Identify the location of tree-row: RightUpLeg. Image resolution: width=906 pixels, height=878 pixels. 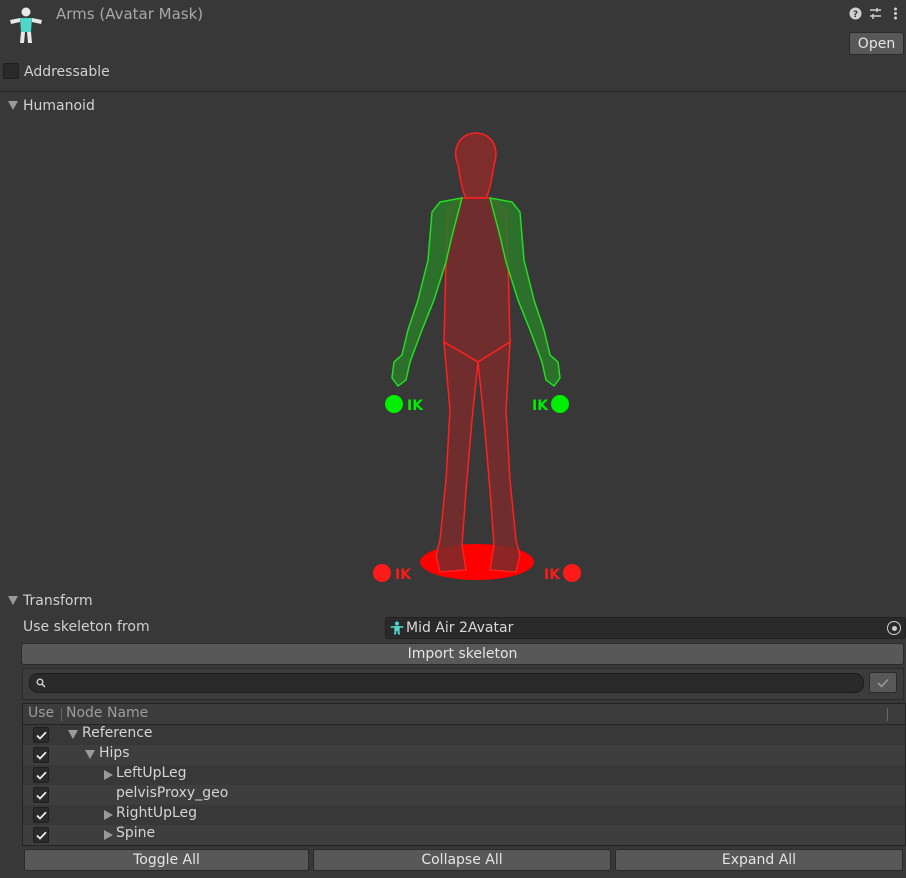
(464, 815).